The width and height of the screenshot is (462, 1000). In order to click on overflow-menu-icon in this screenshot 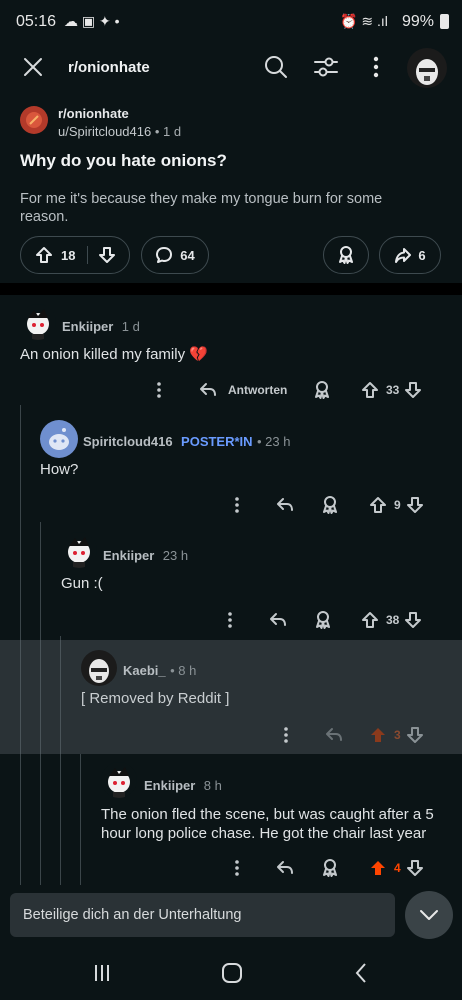, I will do `click(376, 67)`.